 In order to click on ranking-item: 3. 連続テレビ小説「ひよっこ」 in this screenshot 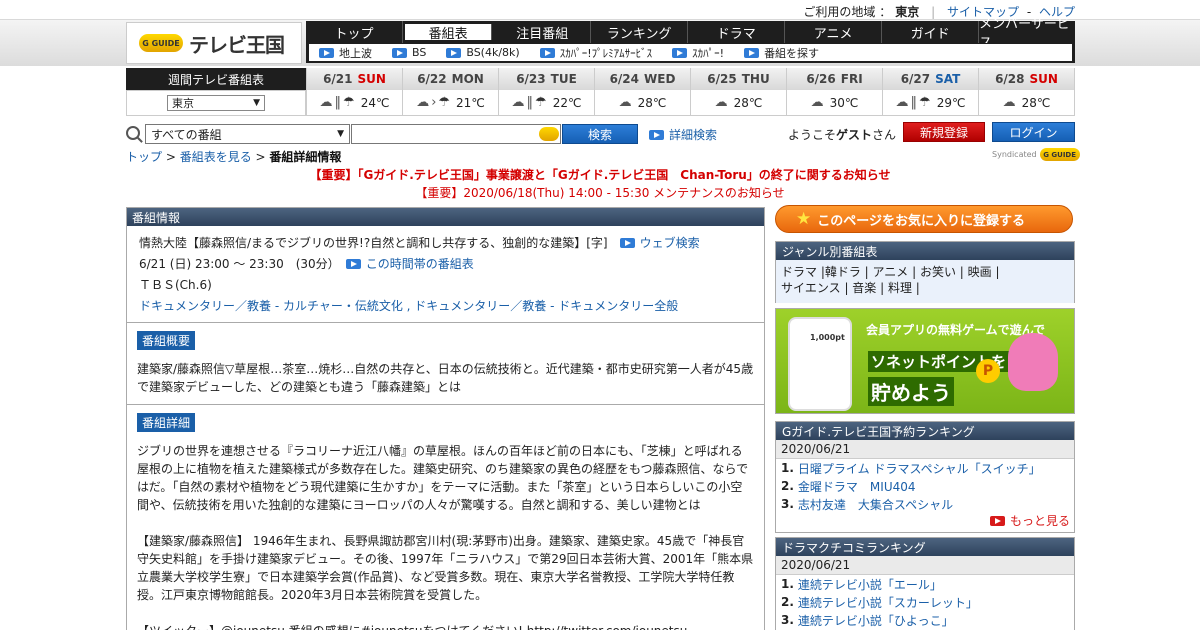, I will do `click(925, 620)`.